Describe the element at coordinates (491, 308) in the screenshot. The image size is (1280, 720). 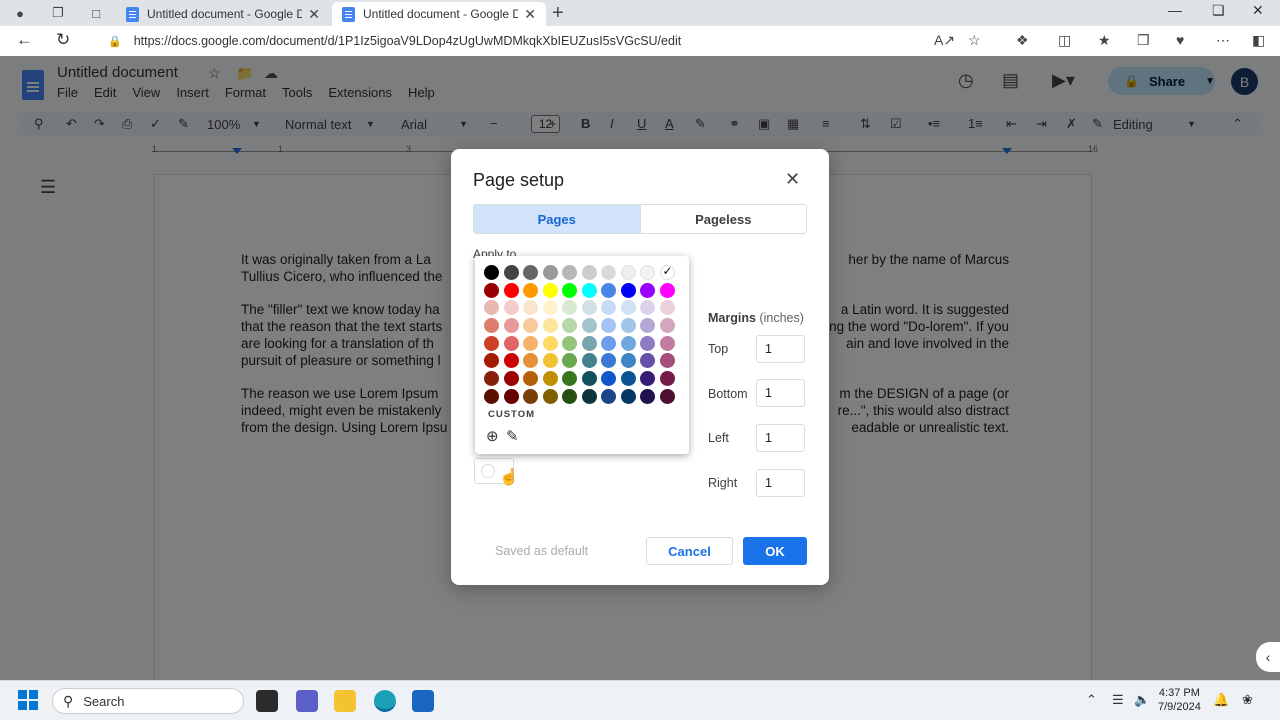
I see `color-swatch-e6b8af` at that location.